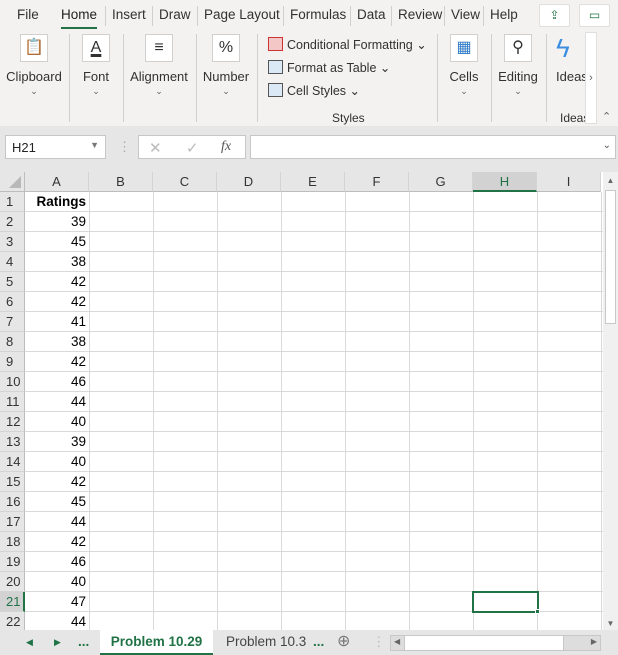 The image size is (618, 655). I want to click on insert-function-icon: fx, so click(226, 147).